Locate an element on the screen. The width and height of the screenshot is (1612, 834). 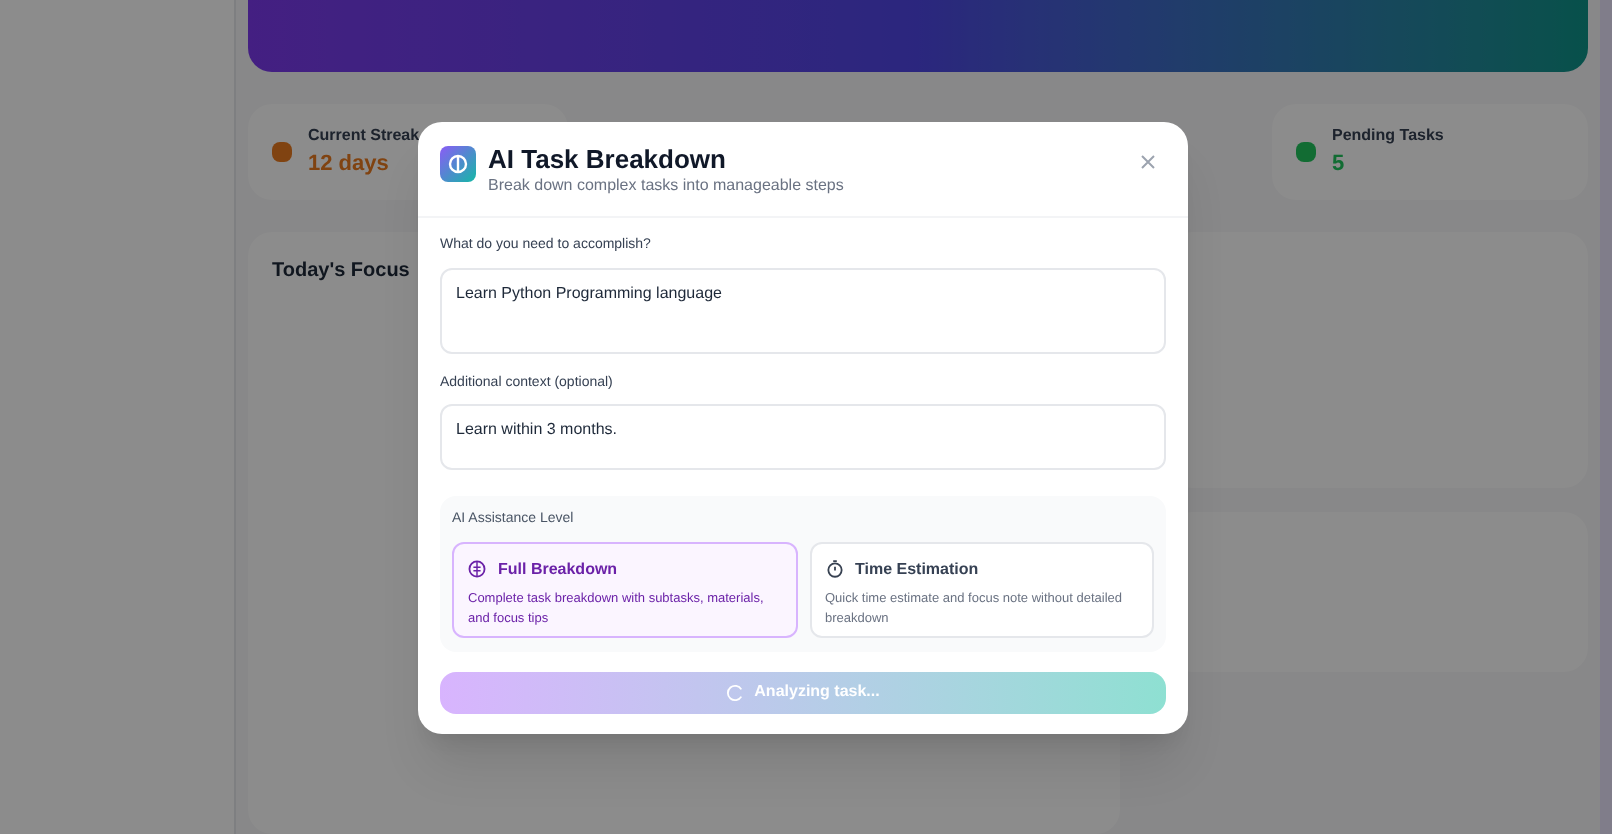
stat-value: 5 is located at coordinates (1339, 164).